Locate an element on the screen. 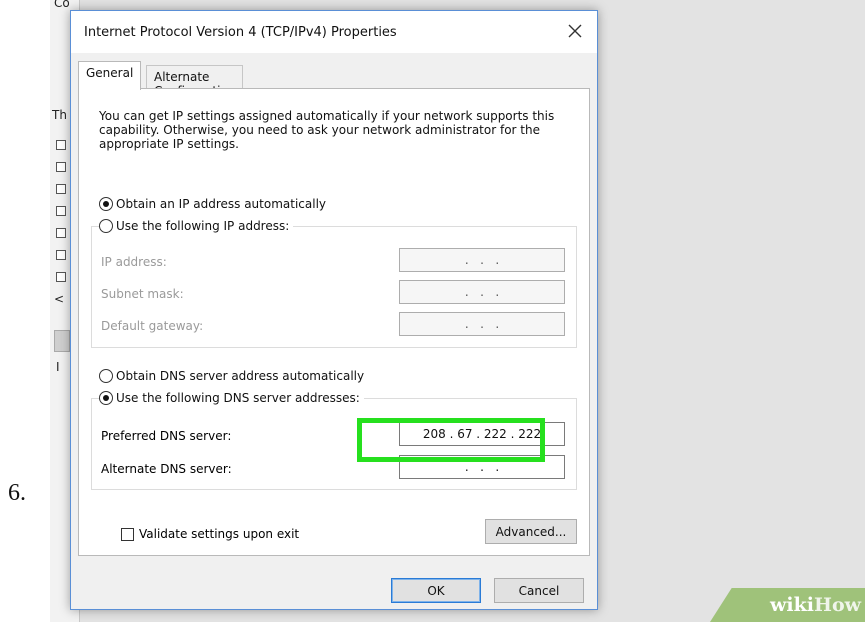 Image resolution: width=865 pixels, height=622 pixels. subnet-mask-value: . . . is located at coordinates (482, 292).